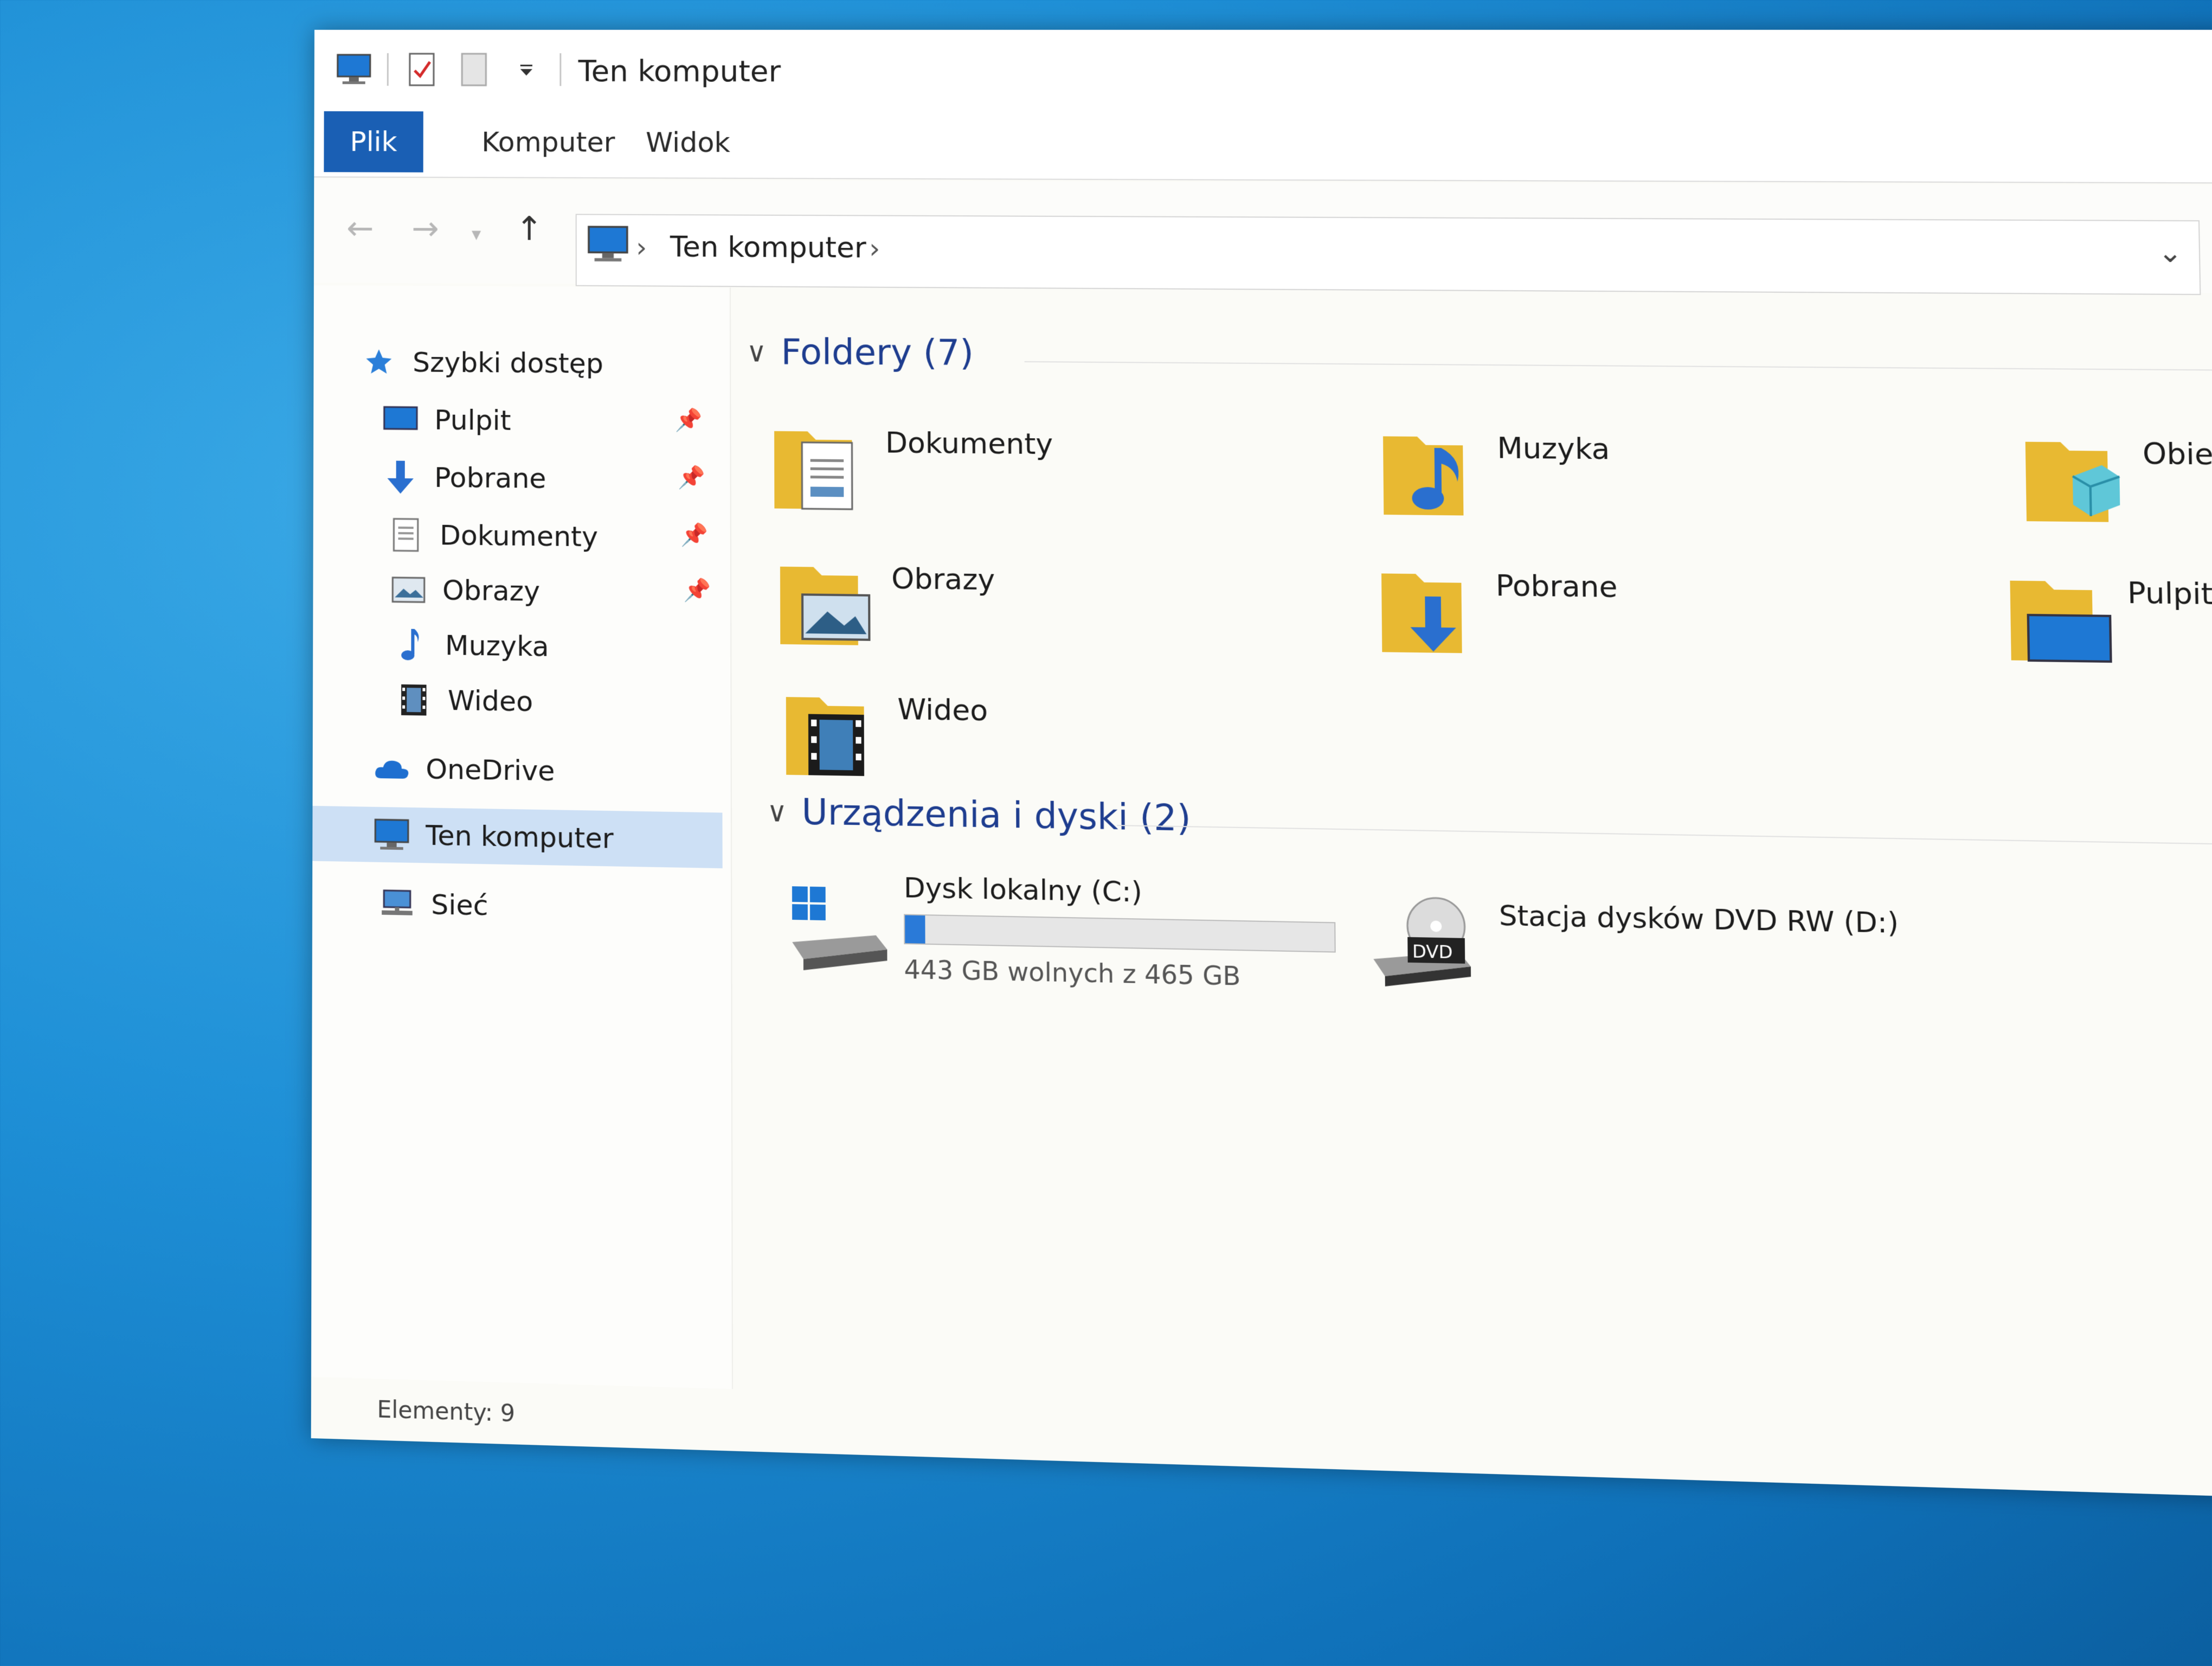 Image resolution: width=2212 pixels, height=1666 pixels. Describe the element at coordinates (1665, 484) in the screenshot. I see `folder-item: Muzyka` at that location.